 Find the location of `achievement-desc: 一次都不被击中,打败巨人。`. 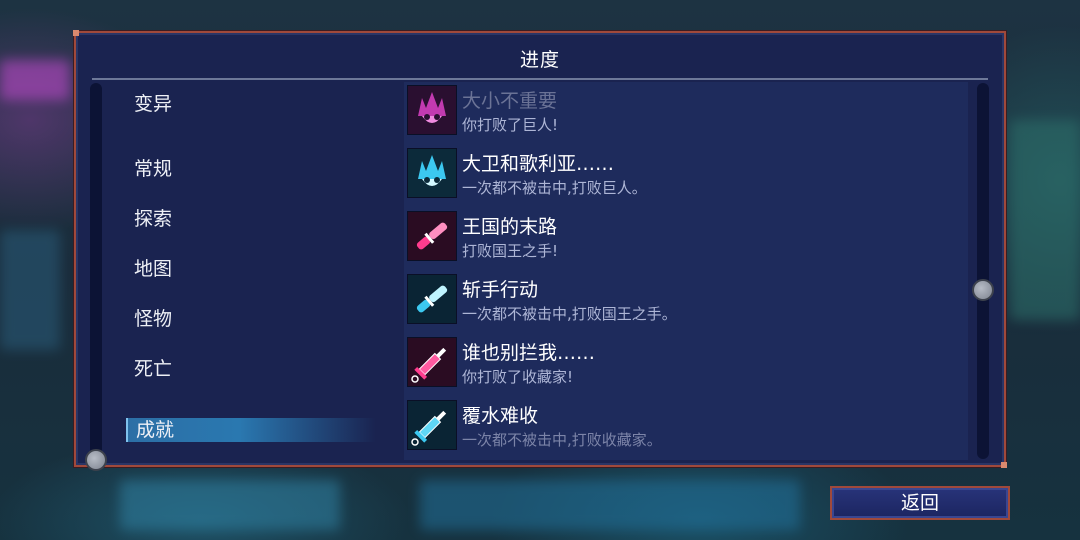

achievement-desc: 一次都不被击中,打败巨人。 is located at coordinates (554, 188).